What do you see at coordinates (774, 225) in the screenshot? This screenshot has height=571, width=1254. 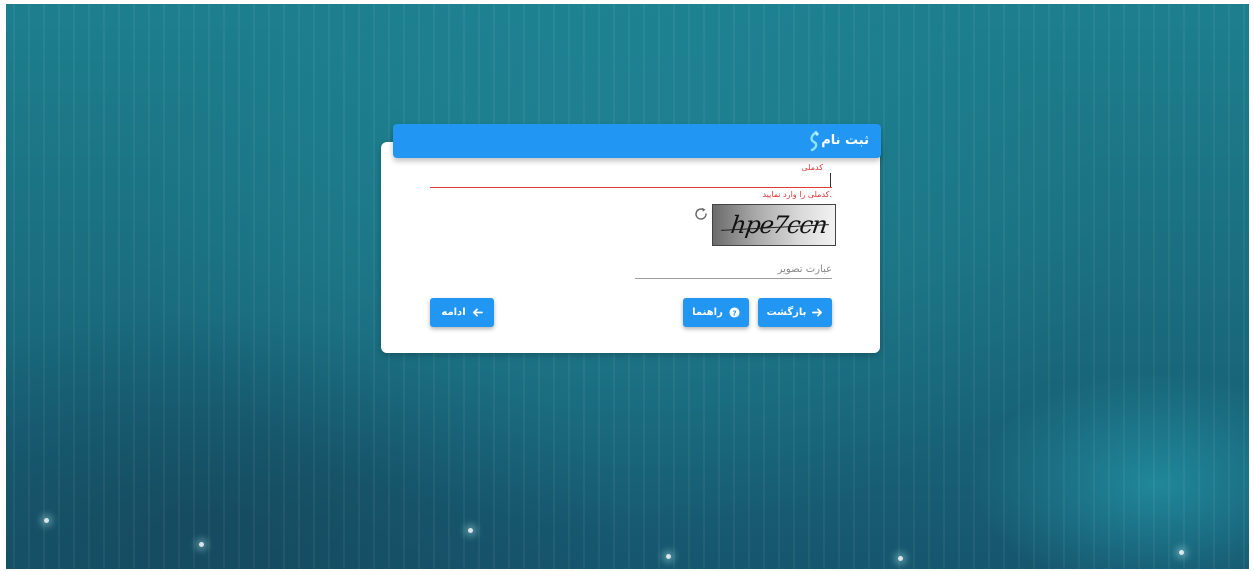 I see `captcha-image: hpe7ccn` at bounding box center [774, 225].